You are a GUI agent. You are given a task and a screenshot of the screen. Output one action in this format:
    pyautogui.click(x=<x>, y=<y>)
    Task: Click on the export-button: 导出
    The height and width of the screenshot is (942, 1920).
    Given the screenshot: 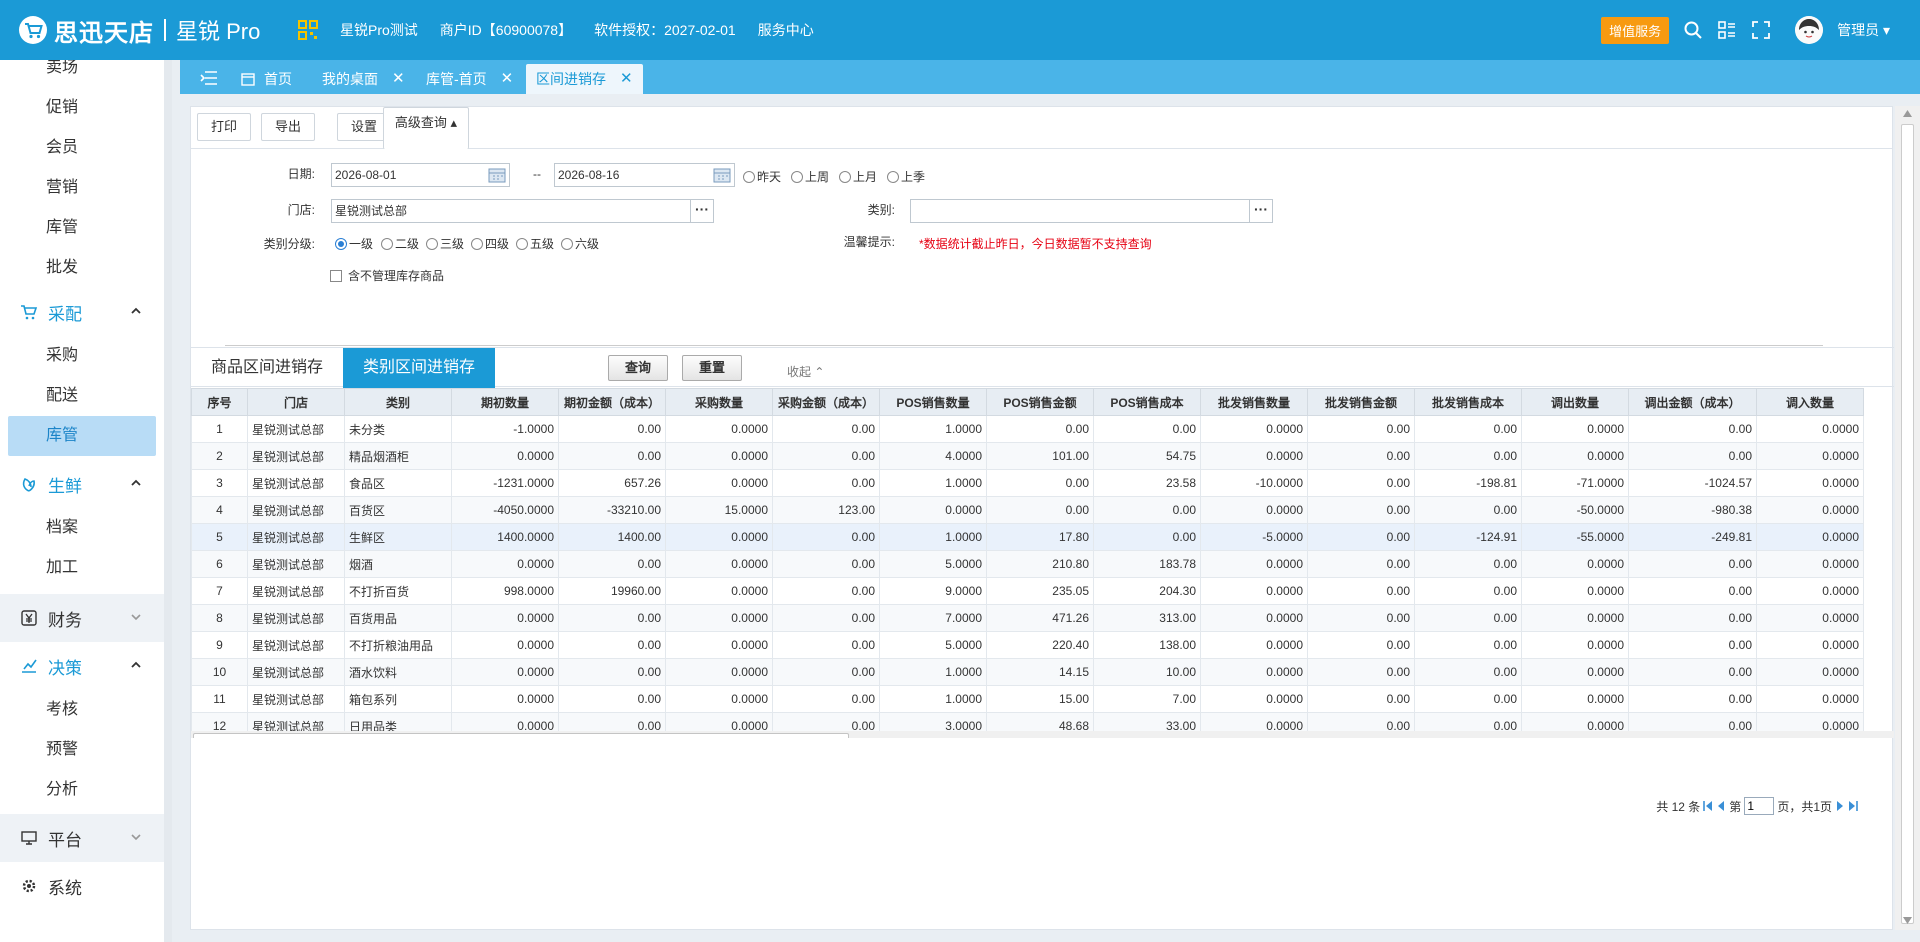 What is the action you would take?
    pyautogui.click(x=288, y=127)
    